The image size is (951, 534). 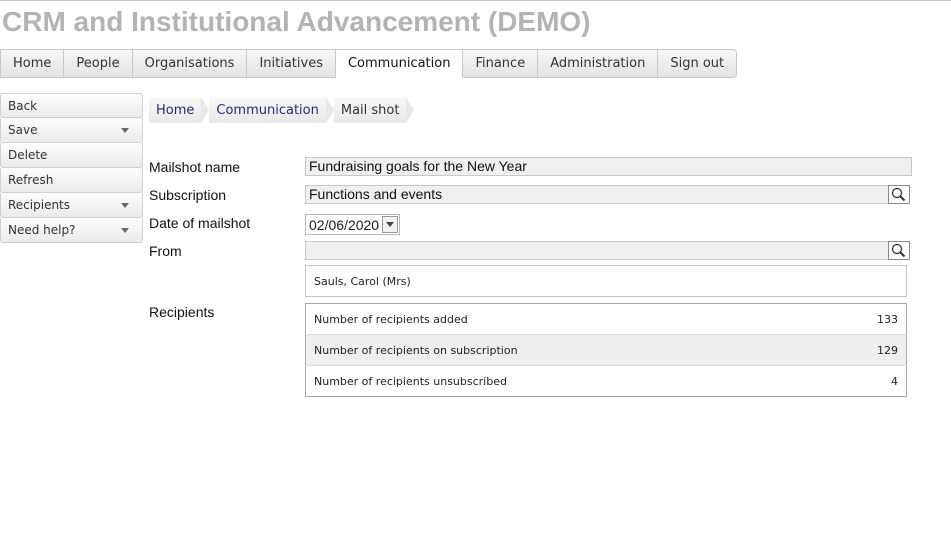 What do you see at coordinates (562, 319) in the screenshot?
I see `recipients-added-label: Number of recipients added` at bounding box center [562, 319].